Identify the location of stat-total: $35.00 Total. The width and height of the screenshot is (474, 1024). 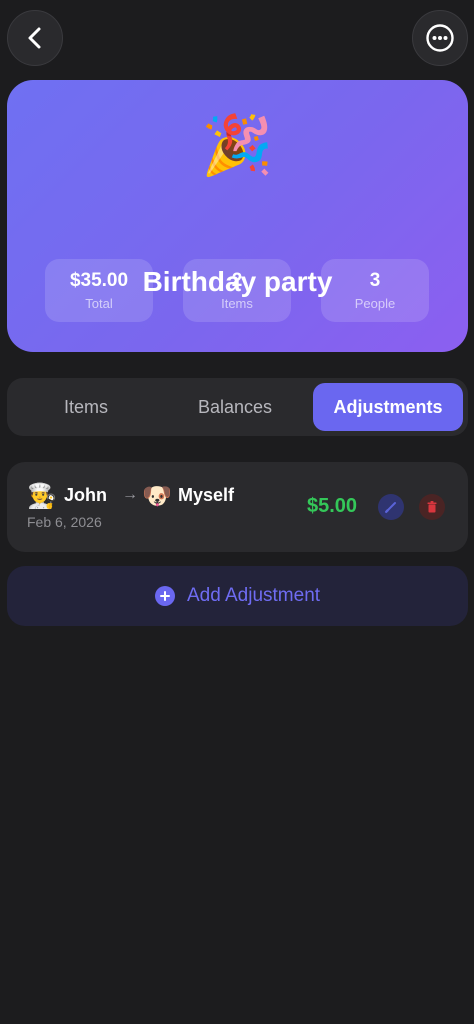
(99, 290).